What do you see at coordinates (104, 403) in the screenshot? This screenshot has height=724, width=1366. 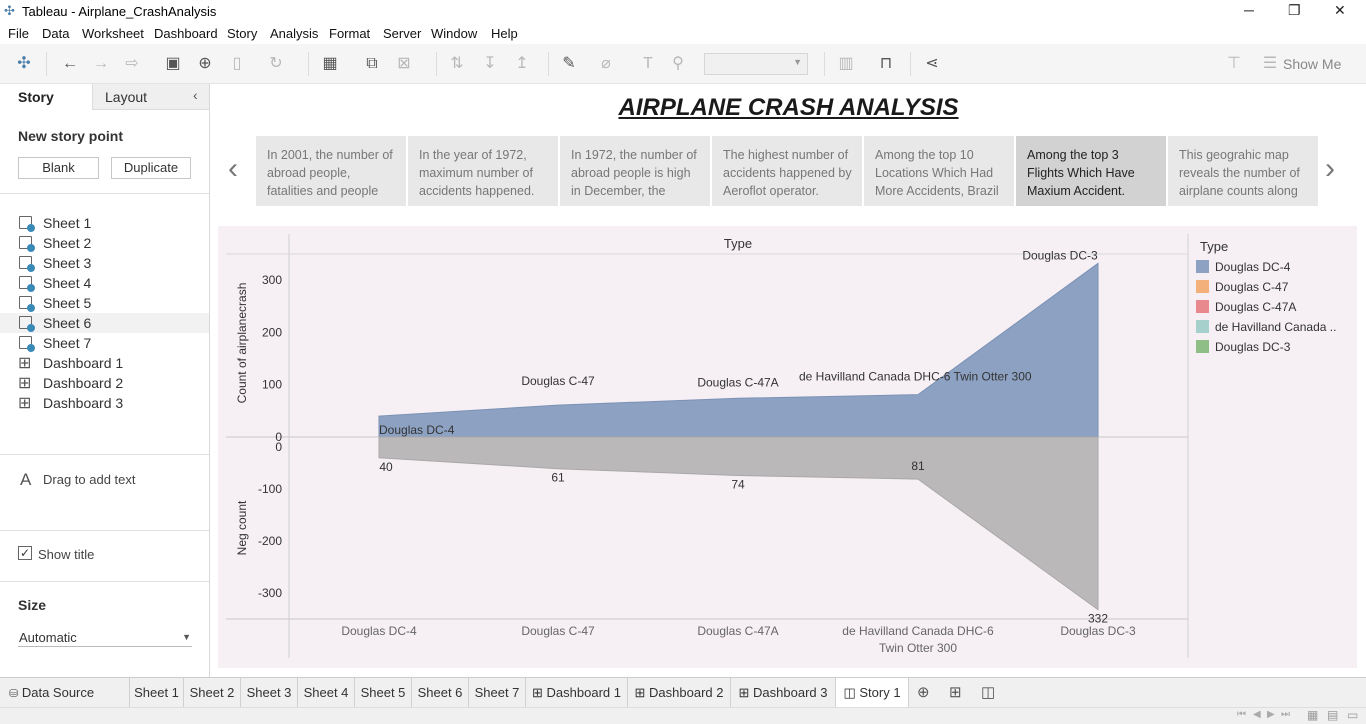 I see `dashboard-item-3: ⊞ Dashboard 3` at bounding box center [104, 403].